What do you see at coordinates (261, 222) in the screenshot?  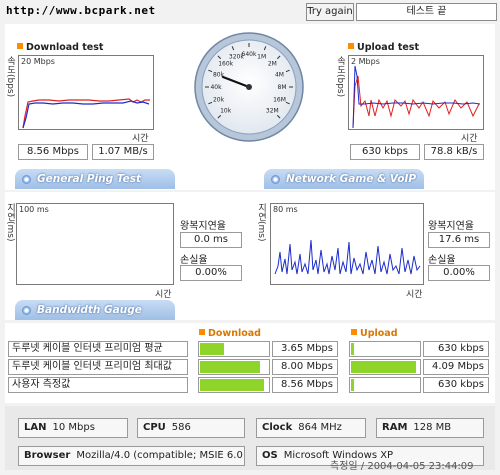 I see `voip-yaxis-label: 지연(ms)` at bounding box center [261, 222].